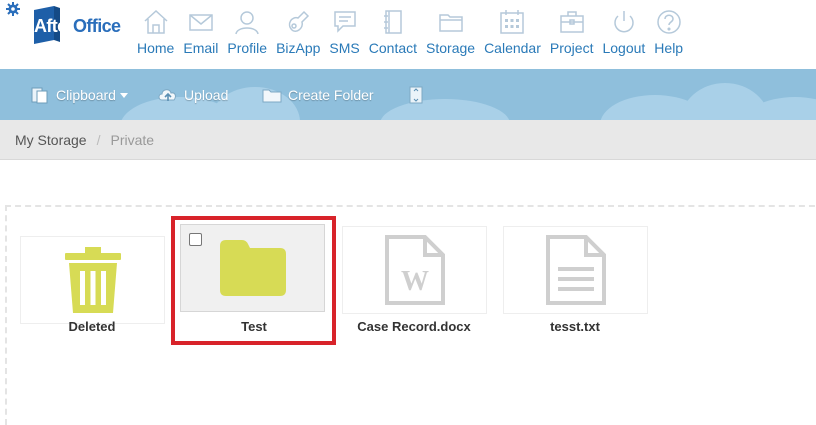 This screenshot has width=816, height=425. Describe the element at coordinates (575, 326) in the screenshot. I see `file-name: tesst.txt` at that location.